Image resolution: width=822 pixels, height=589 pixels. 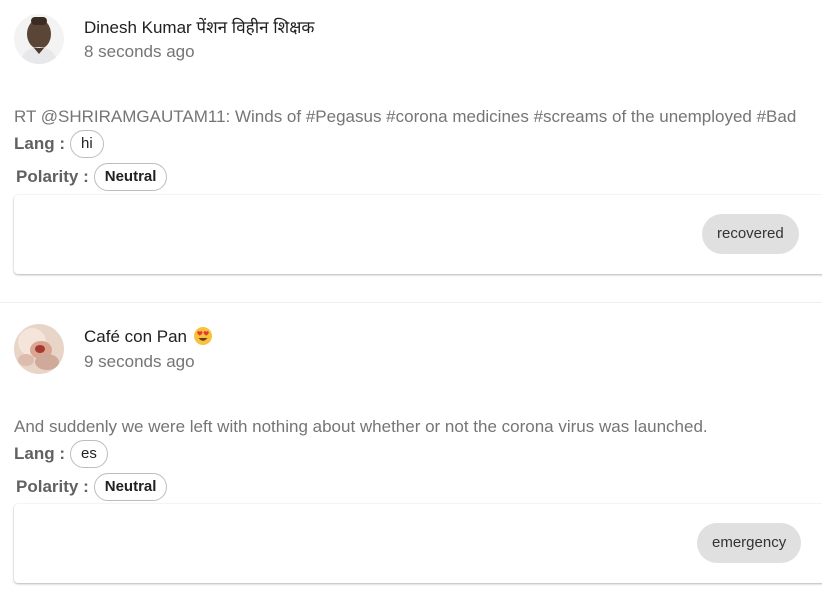 I want to click on category-chip: emergency, so click(x=749, y=543).